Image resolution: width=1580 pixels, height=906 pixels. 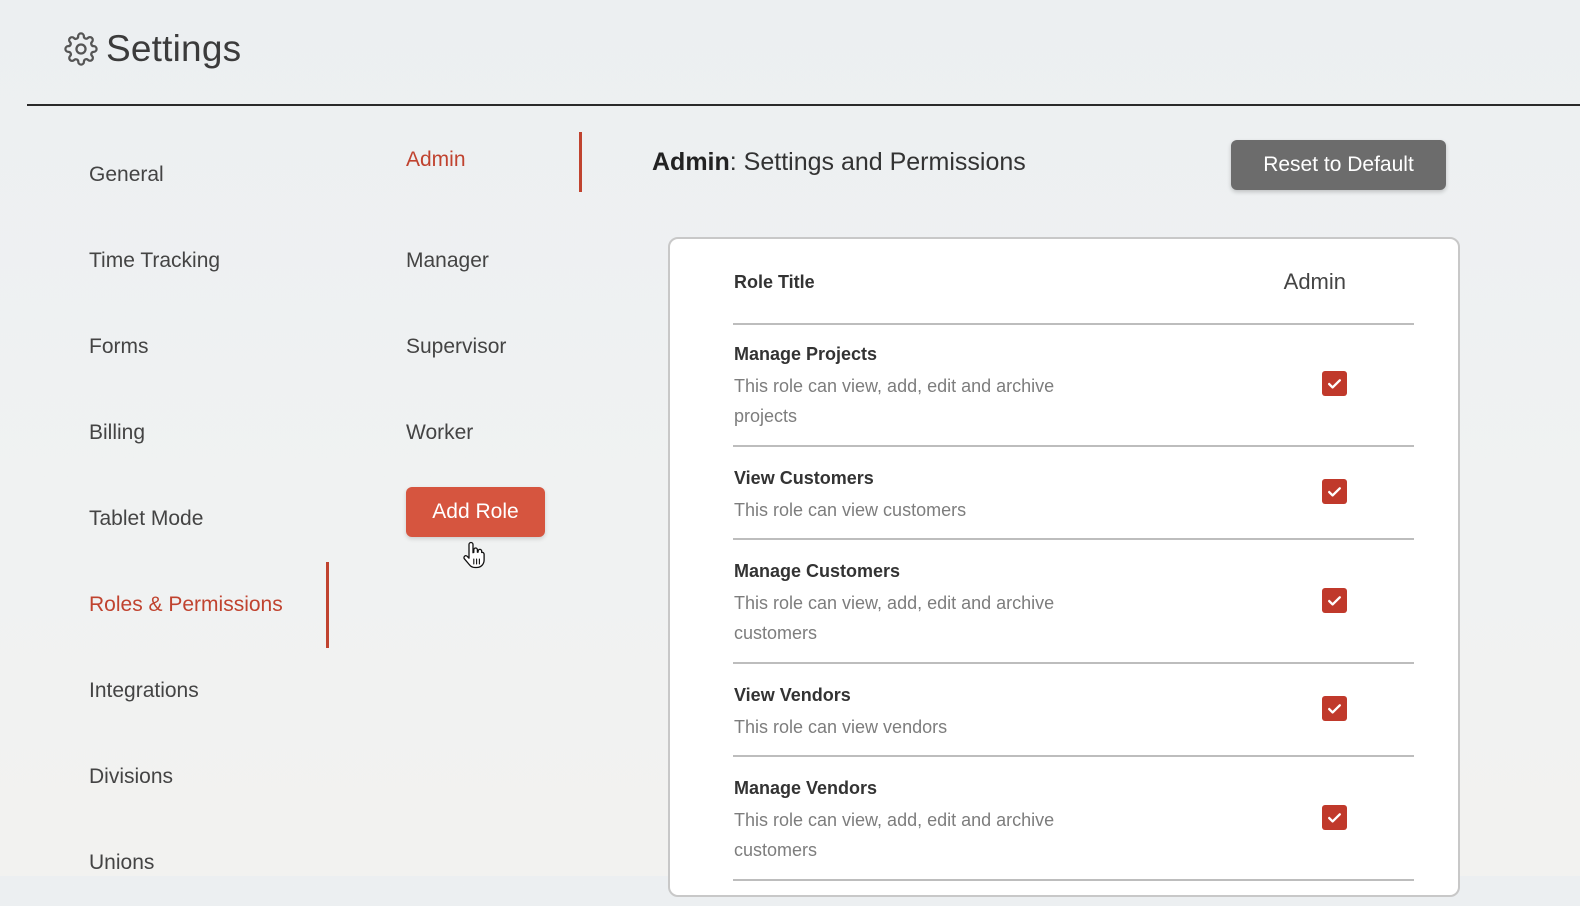 I want to click on nav-item-forms: Forms, so click(x=209, y=347).